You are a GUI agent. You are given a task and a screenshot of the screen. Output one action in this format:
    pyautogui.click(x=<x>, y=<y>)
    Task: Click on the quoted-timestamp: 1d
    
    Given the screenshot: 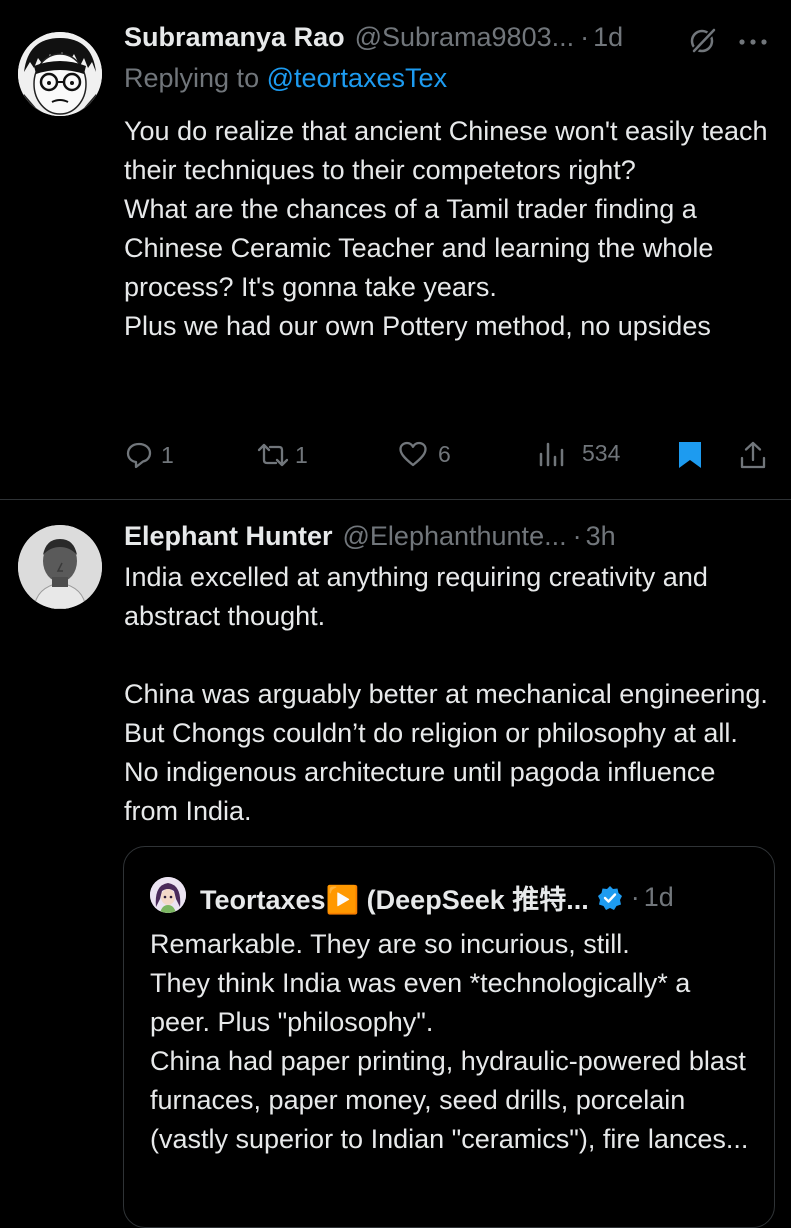 What is the action you would take?
    pyautogui.click(x=659, y=897)
    